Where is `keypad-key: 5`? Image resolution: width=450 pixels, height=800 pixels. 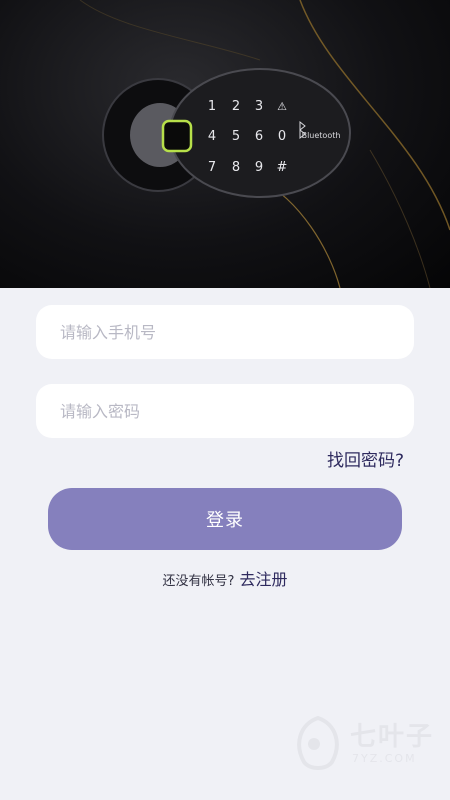 keypad-key: 5 is located at coordinates (236, 136).